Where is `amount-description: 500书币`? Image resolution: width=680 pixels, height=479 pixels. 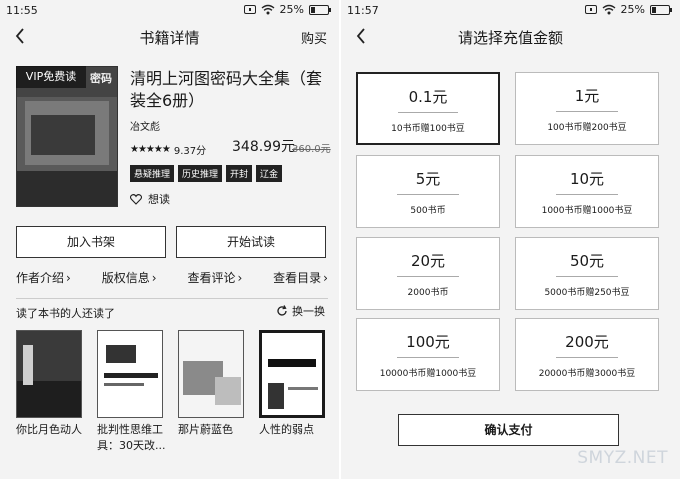
amount-description: 500书币 is located at coordinates (428, 211).